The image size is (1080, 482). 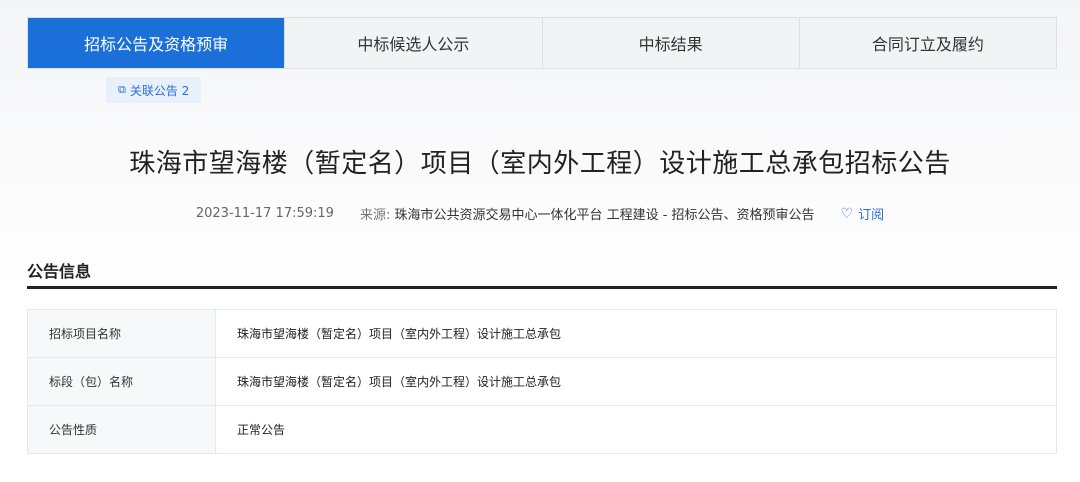 I want to click on source-link: 珠海市公共资源交易中心一体化平台 工程建设 - 招标公告、资格预审公告, so click(x=604, y=215).